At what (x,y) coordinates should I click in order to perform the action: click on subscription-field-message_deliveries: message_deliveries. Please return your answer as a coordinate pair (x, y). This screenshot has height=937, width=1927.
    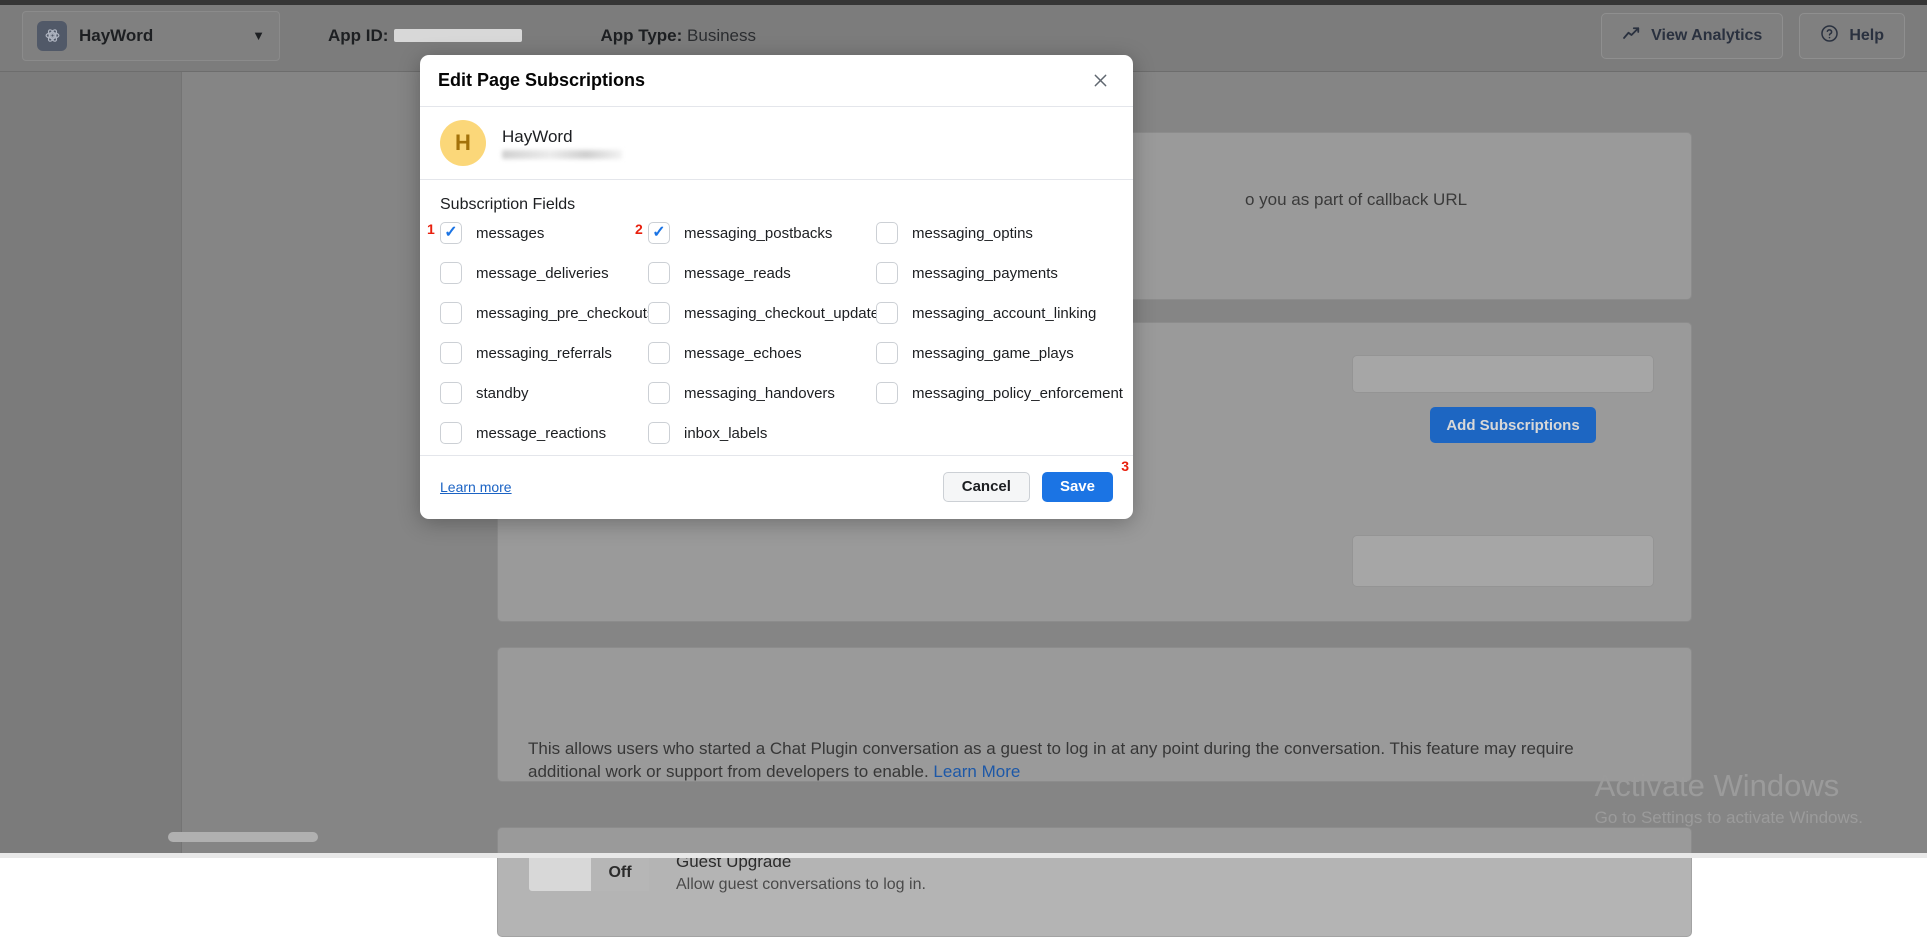
    Looking at the image, I should click on (544, 273).